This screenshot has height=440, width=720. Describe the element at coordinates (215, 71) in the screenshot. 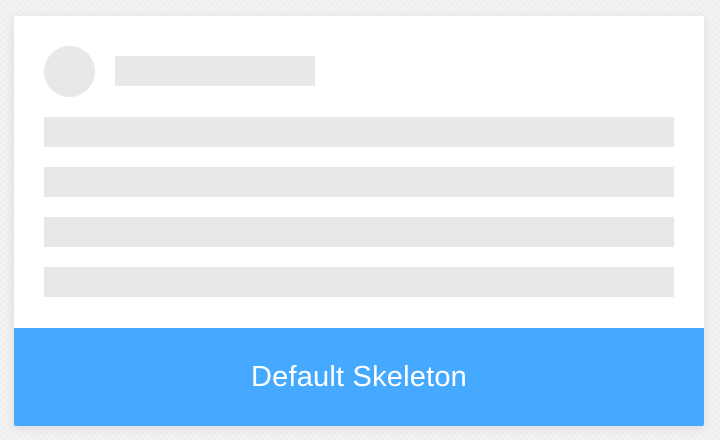

I see `title-skeleton-line` at that location.